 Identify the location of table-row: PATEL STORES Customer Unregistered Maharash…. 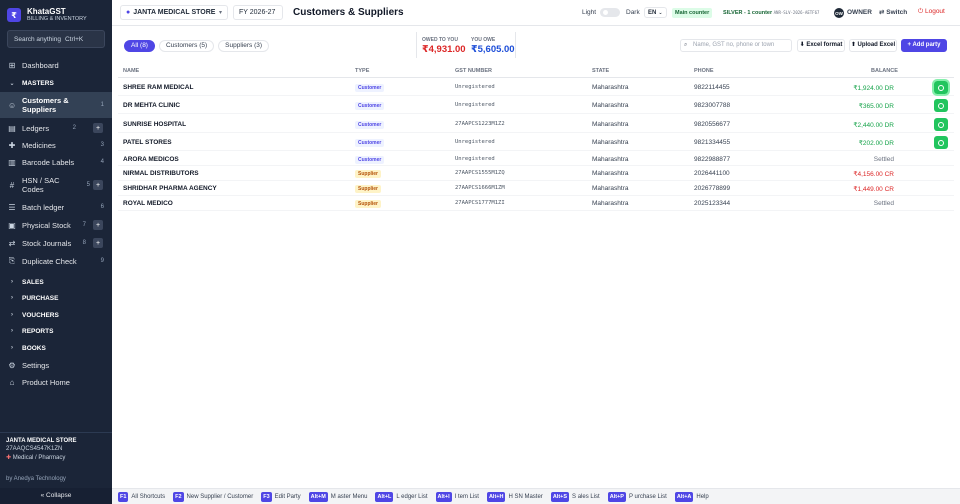
(536, 142).